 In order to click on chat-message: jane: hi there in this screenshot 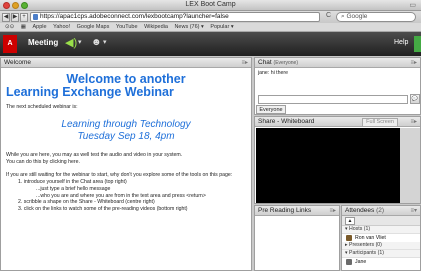, I will do `click(273, 73)`.